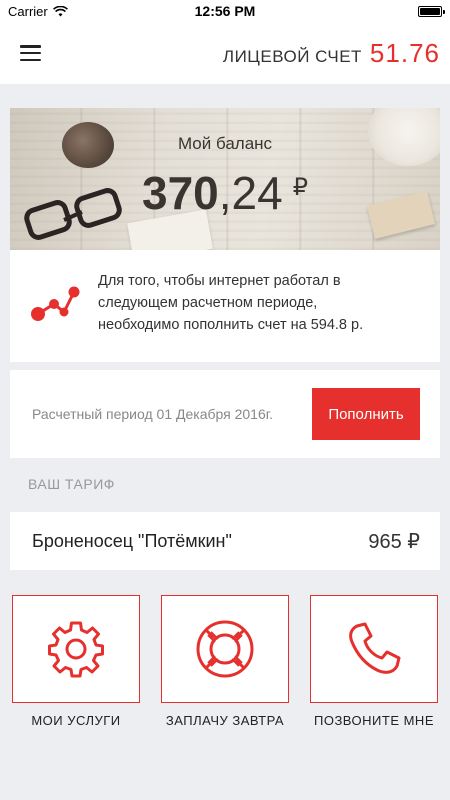  Describe the element at coordinates (231, 325) in the screenshot. I see `notice-line-3: необходимо пополнить счет на 594.8 р.` at that location.